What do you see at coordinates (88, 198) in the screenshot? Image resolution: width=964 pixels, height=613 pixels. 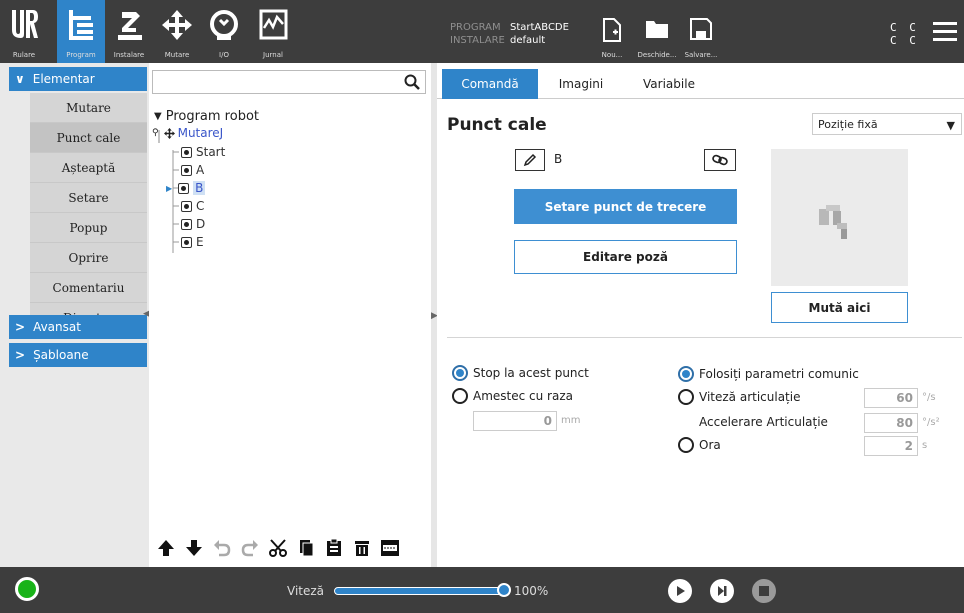 I see `sidebar-item-set: Setare` at bounding box center [88, 198].